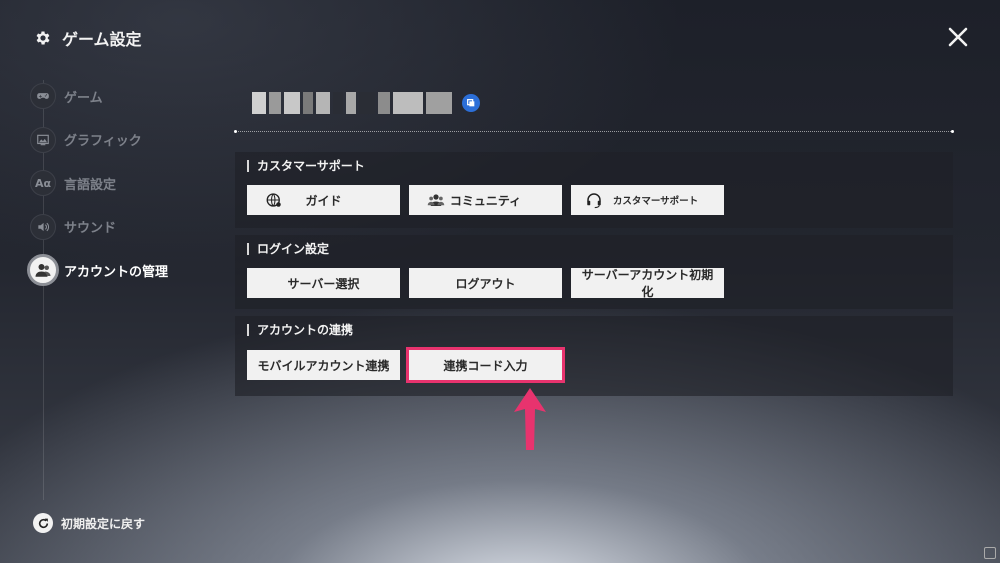 The width and height of the screenshot is (1000, 563). What do you see at coordinates (352, 103) in the screenshot?
I see `censored-account-id` at bounding box center [352, 103].